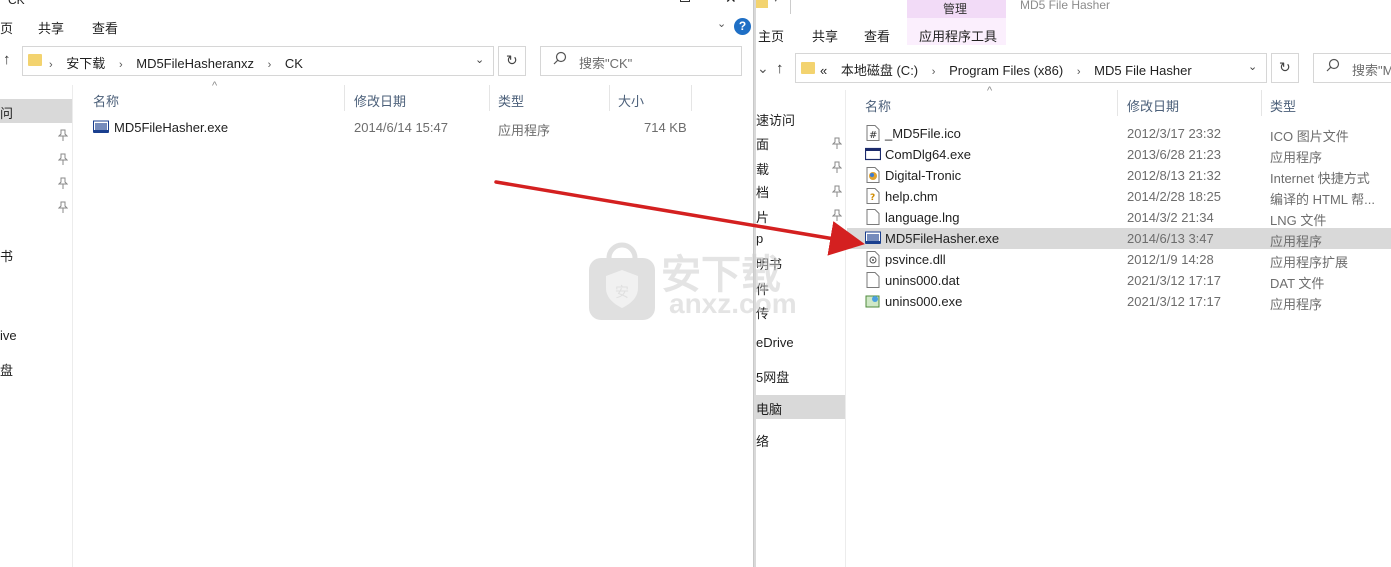 Image resolution: width=1391 pixels, height=567 pixels. I want to click on drag-arrow, so click(679, 218).